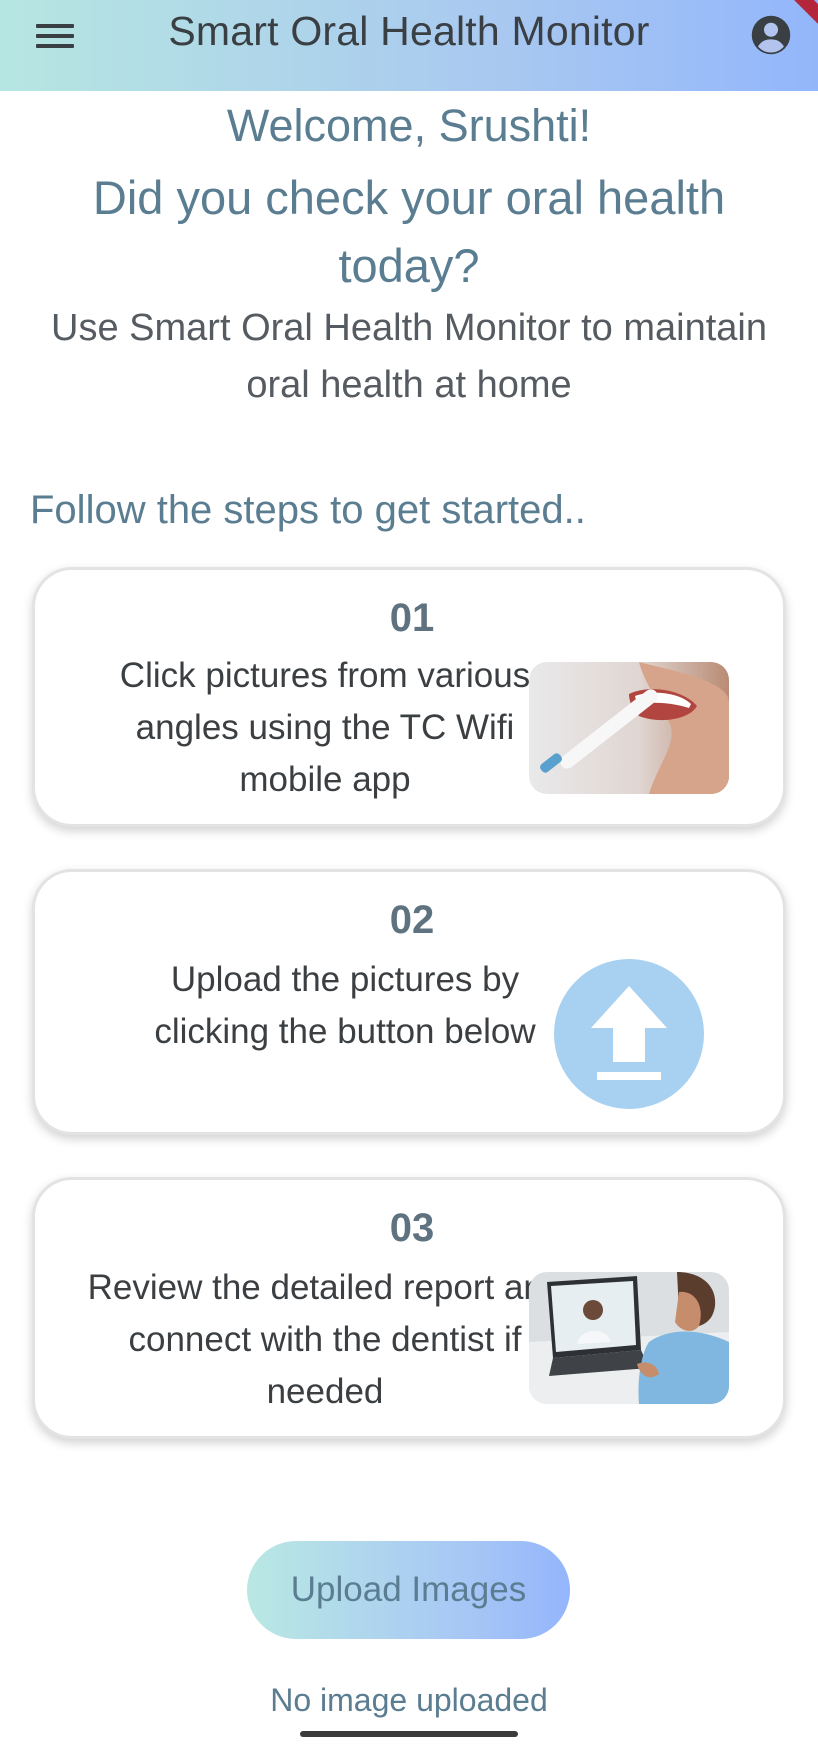 The width and height of the screenshot is (818, 1756). Describe the element at coordinates (409, 125) in the screenshot. I see `welcome-greeting: Welcome, Srushti!` at that location.